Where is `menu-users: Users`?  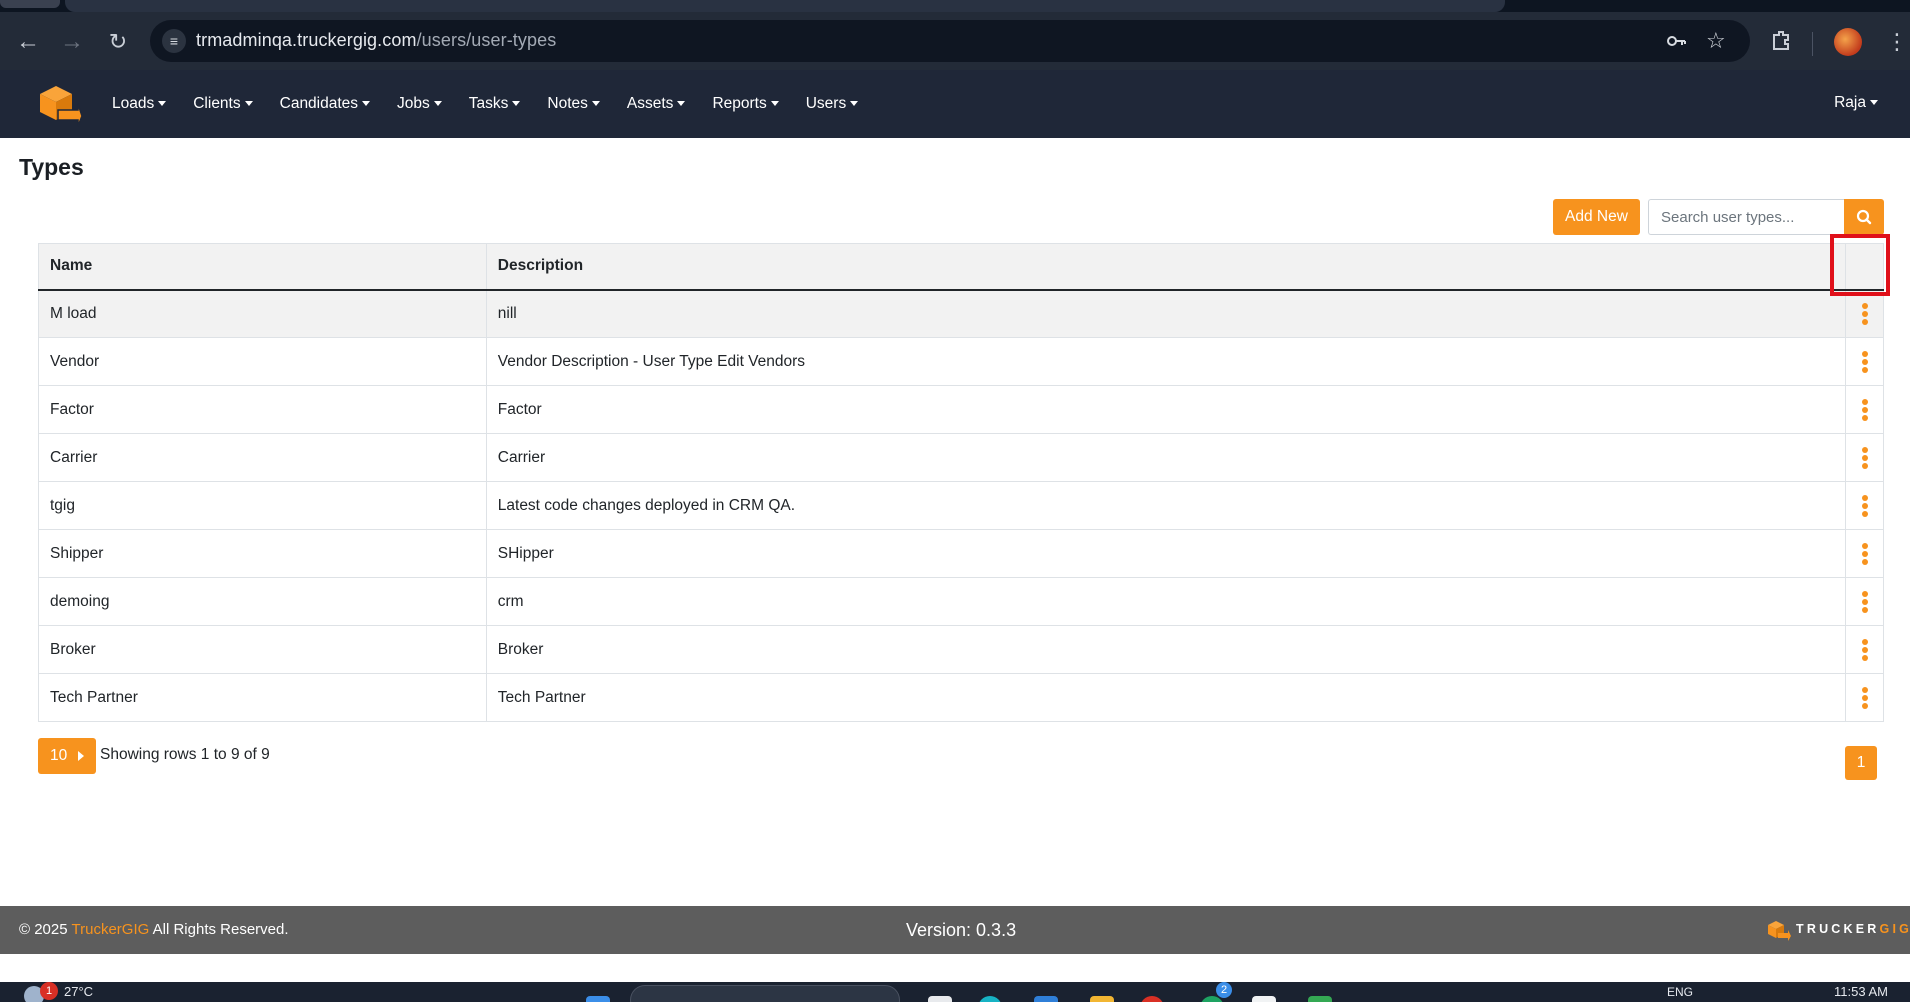
menu-users: Users is located at coordinates (832, 104).